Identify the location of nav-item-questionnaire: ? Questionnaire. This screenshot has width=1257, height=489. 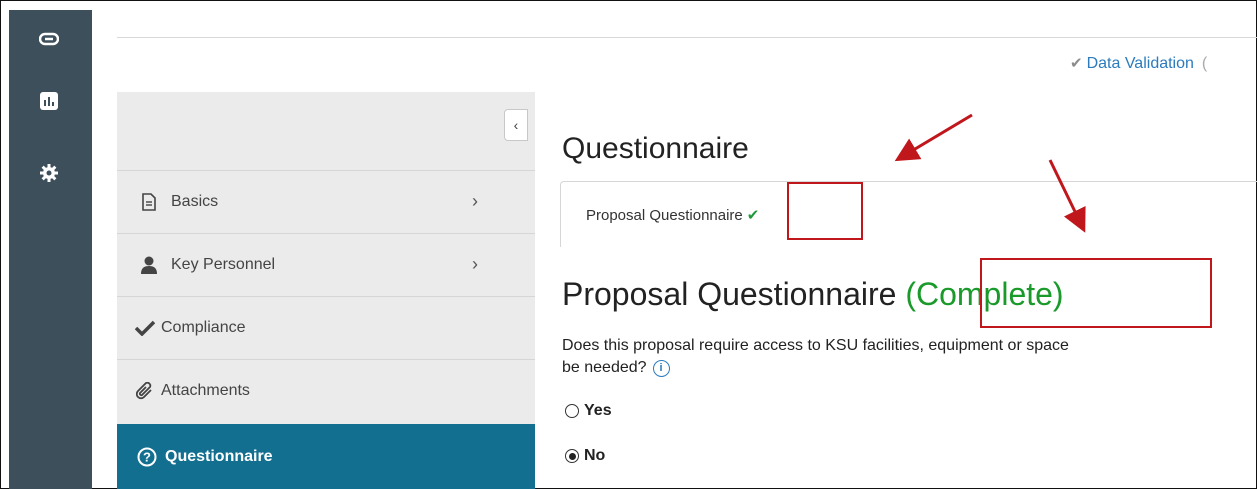
(326, 456).